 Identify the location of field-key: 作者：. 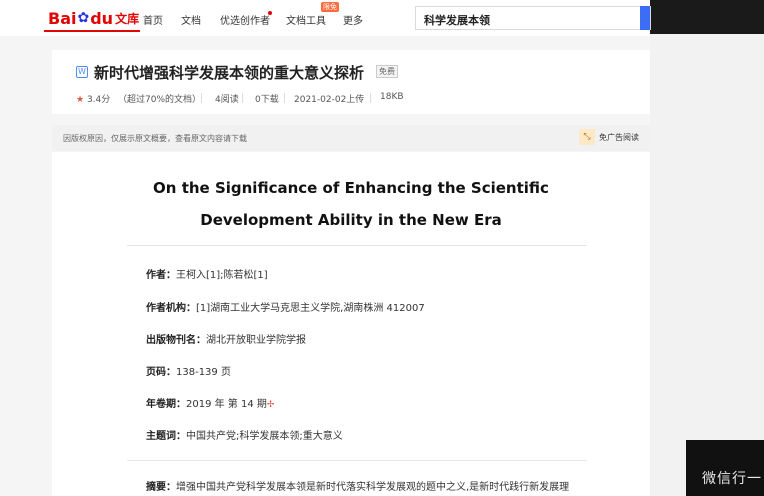
(161, 275).